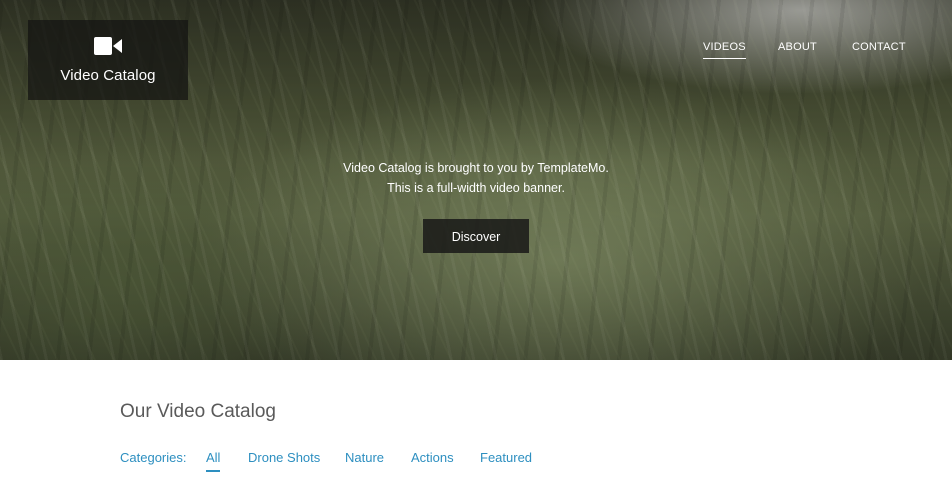  What do you see at coordinates (724, 50) in the screenshot?
I see `nav-item-videos: VIDEOS` at bounding box center [724, 50].